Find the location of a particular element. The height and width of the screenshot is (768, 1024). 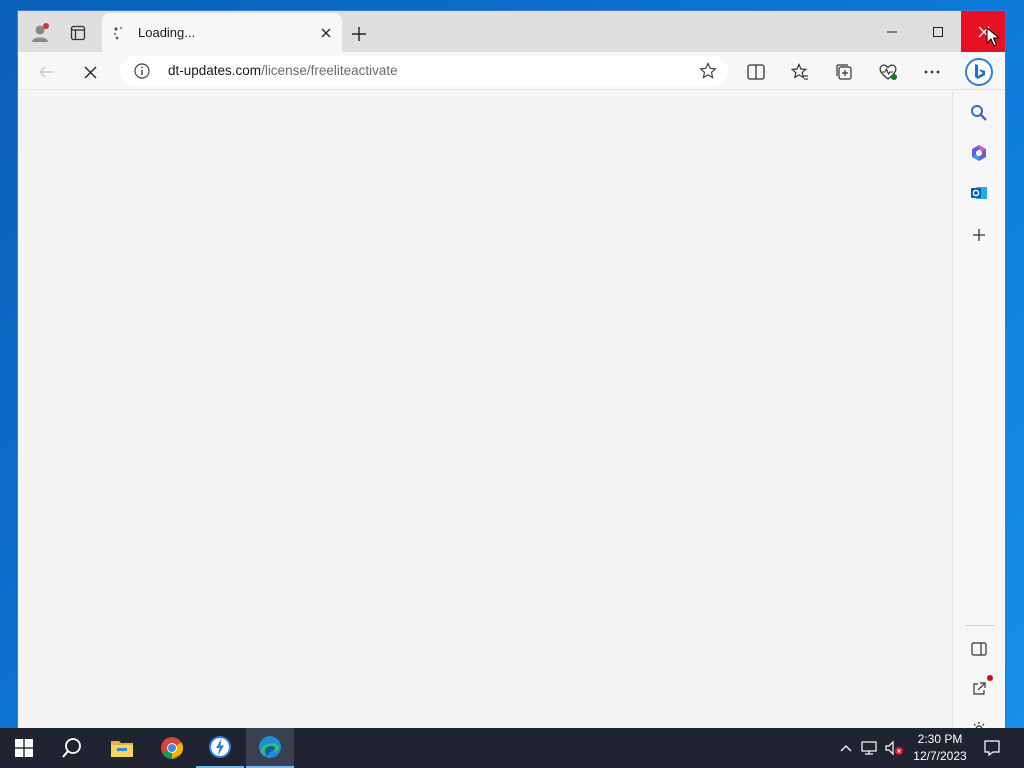

address-bar: dt-updates.com/license/freeliteactivate is located at coordinates (424, 71).